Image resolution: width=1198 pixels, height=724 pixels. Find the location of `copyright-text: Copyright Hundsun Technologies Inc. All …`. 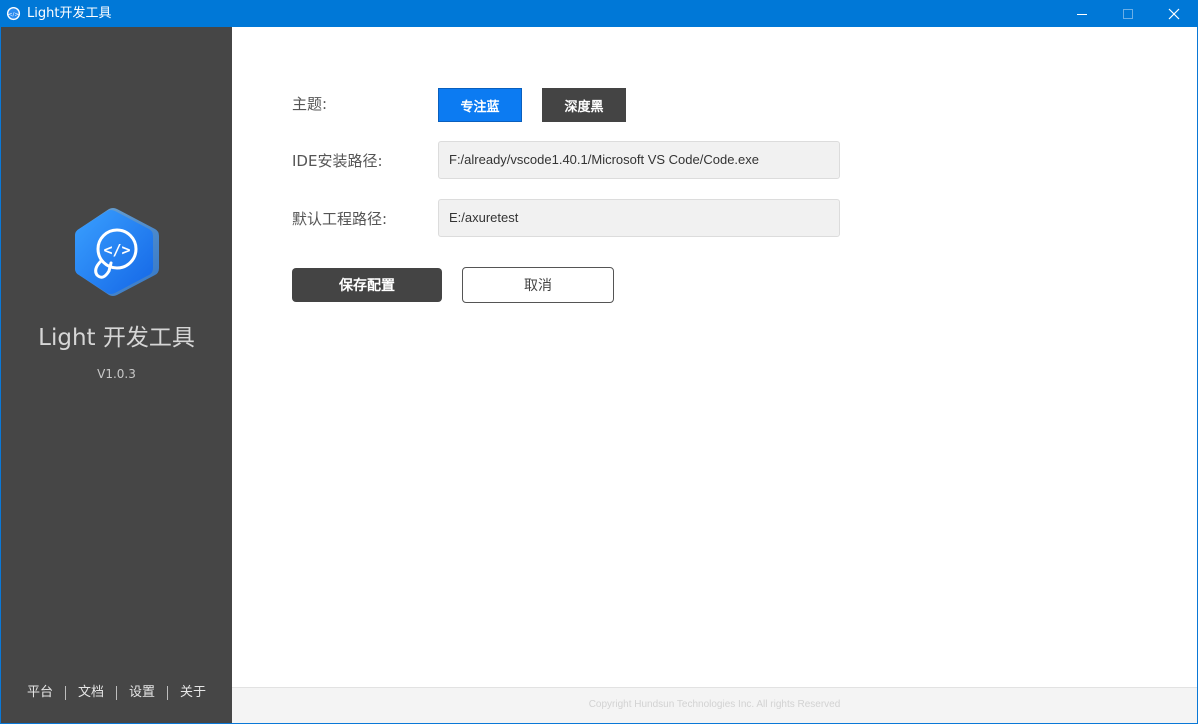

copyright-text: Copyright Hundsun Technologies Inc. All … is located at coordinates (714, 704).